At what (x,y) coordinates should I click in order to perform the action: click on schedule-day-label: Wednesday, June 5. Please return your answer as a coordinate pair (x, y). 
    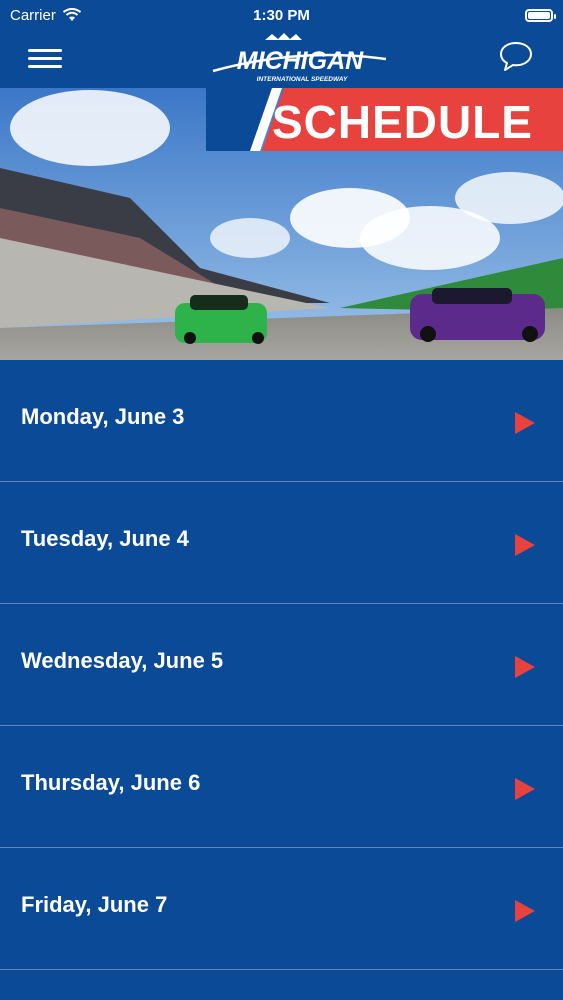
    Looking at the image, I should click on (122, 660).